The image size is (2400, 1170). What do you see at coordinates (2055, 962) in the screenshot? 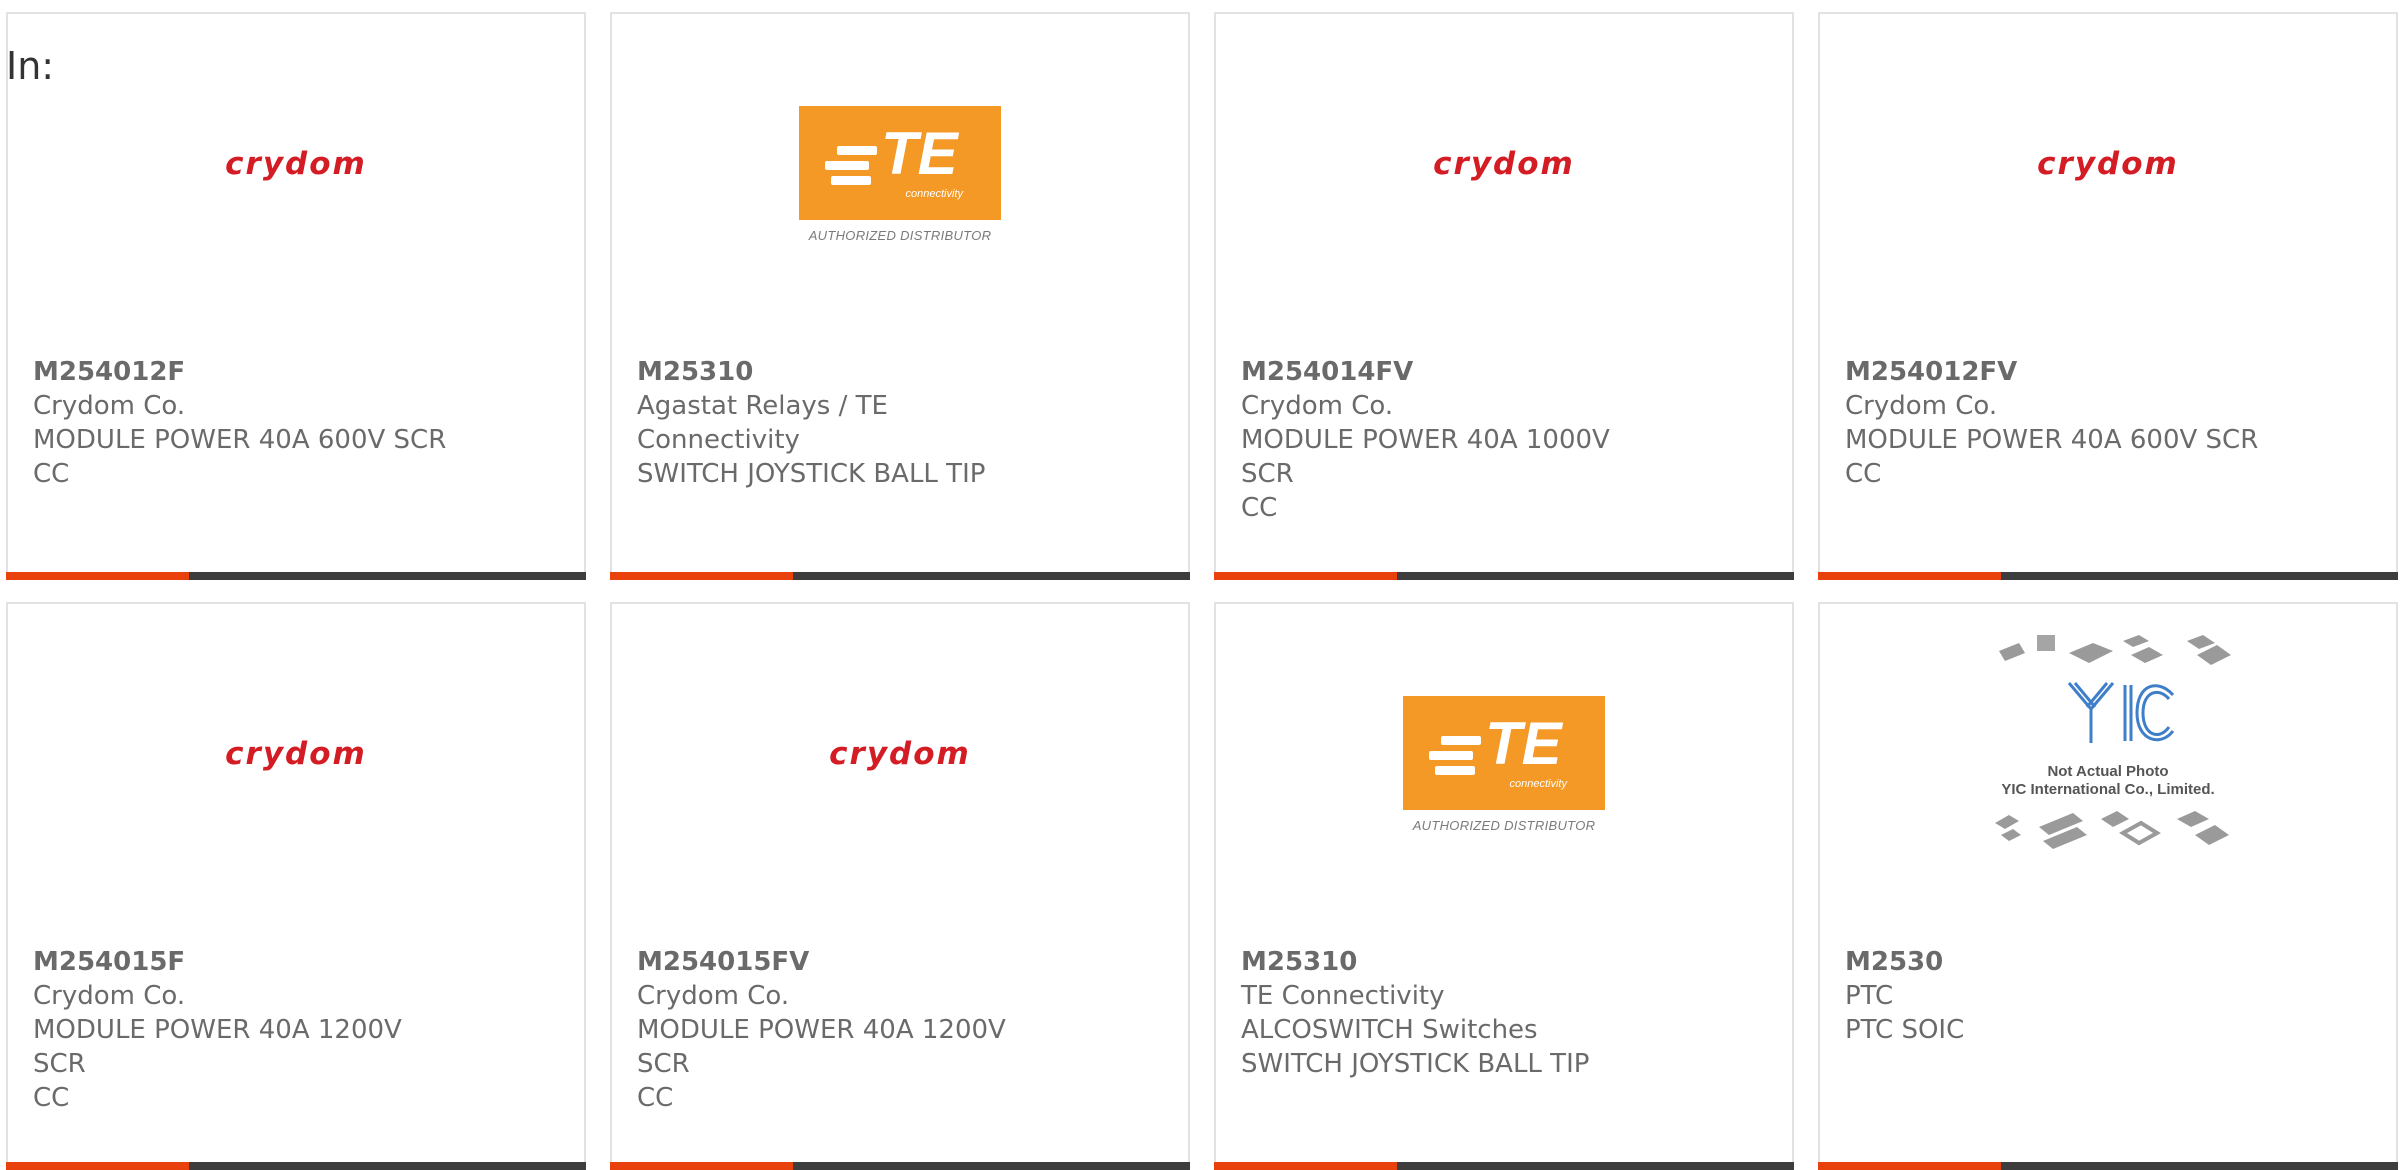
I see `part-number-link: M2530` at bounding box center [2055, 962].